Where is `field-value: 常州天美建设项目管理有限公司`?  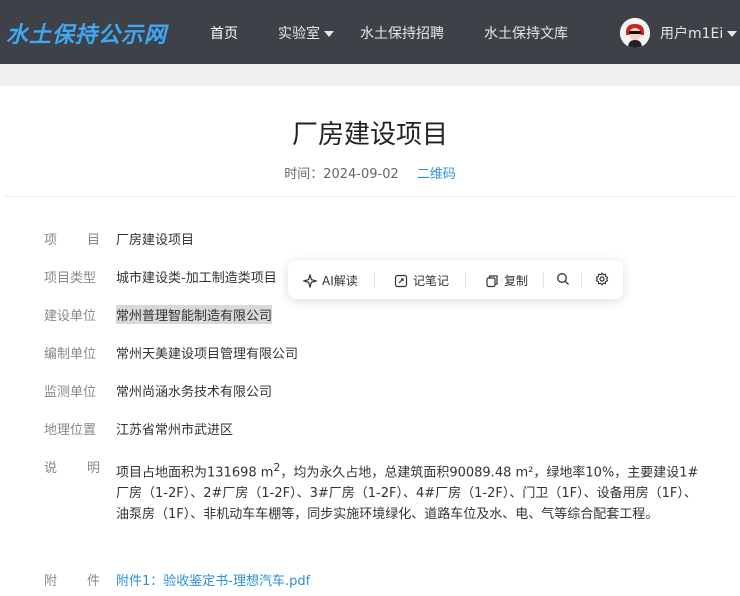
field-value: 常州天美建设项目管理有限公司 is located at coordinates (207, 354).